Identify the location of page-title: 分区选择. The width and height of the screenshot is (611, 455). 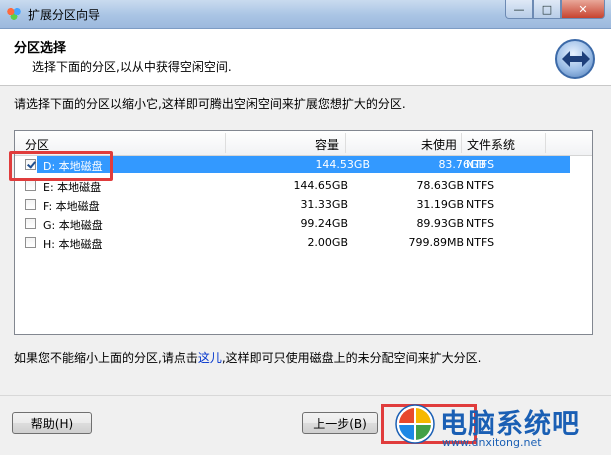
(40, 48).